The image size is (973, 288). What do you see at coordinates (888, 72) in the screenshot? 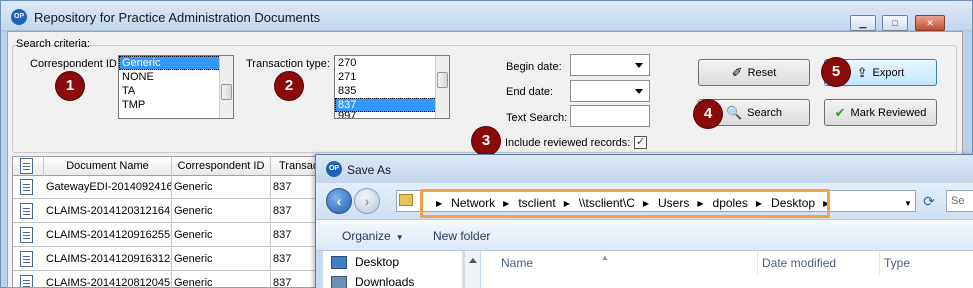
I see `export-label: Export` at bounding box center [888, 72].